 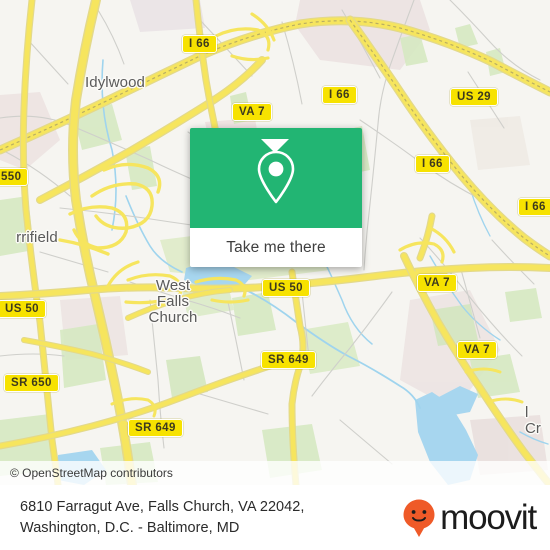 I want to click on popup-pointer-tail, so click(x=275, y=146).